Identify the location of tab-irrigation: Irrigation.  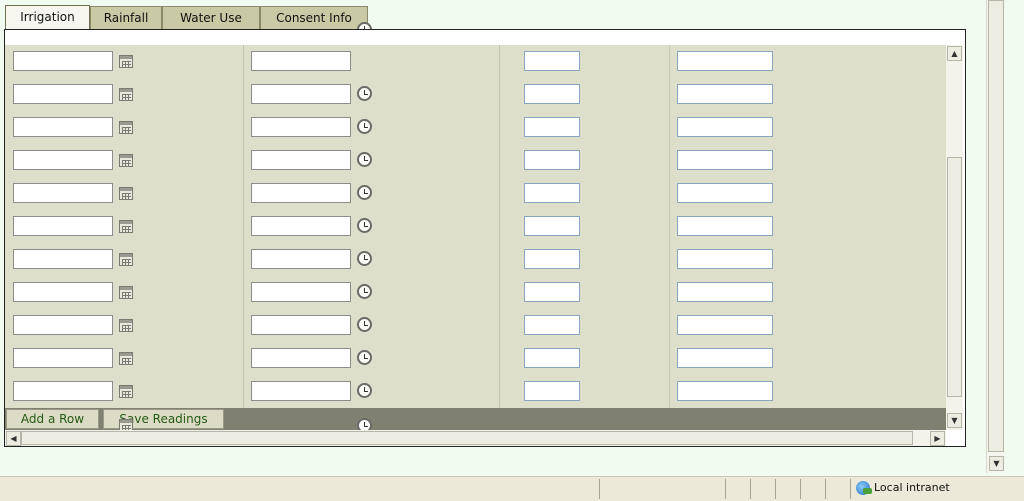
(47, 17).